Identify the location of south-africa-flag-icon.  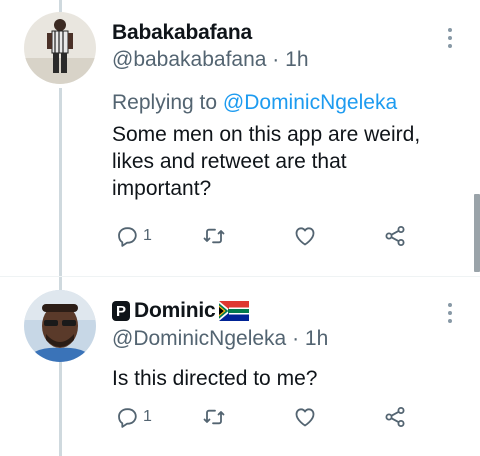
(234, 311).